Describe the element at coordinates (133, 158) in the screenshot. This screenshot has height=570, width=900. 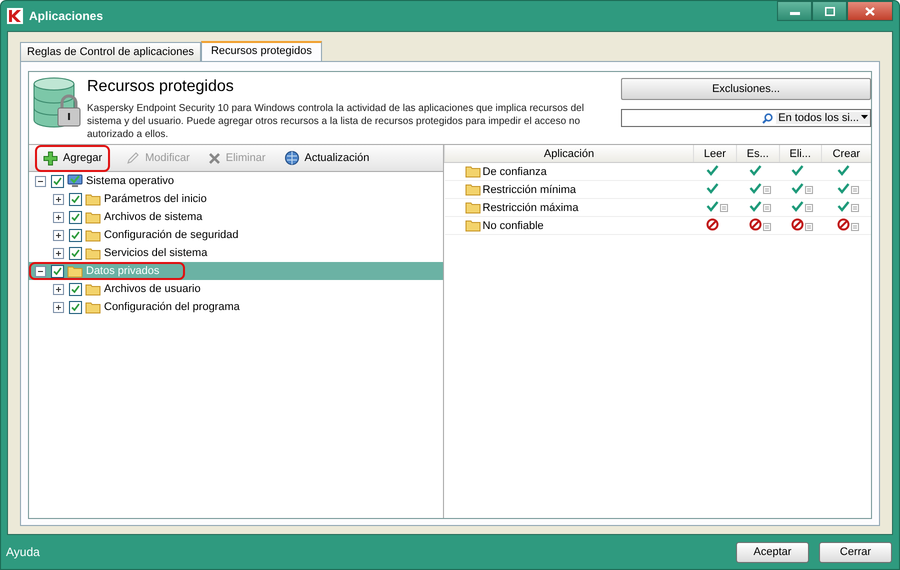
I see `pencil-icon` at that location.